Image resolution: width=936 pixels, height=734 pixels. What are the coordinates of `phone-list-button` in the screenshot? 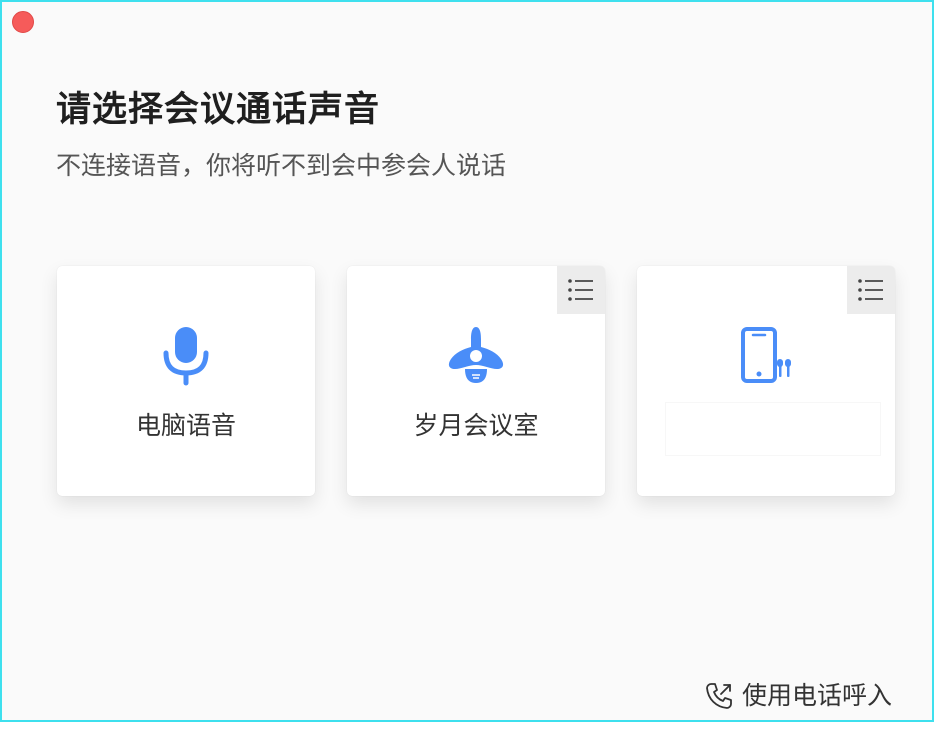 It's located at (871, 290).